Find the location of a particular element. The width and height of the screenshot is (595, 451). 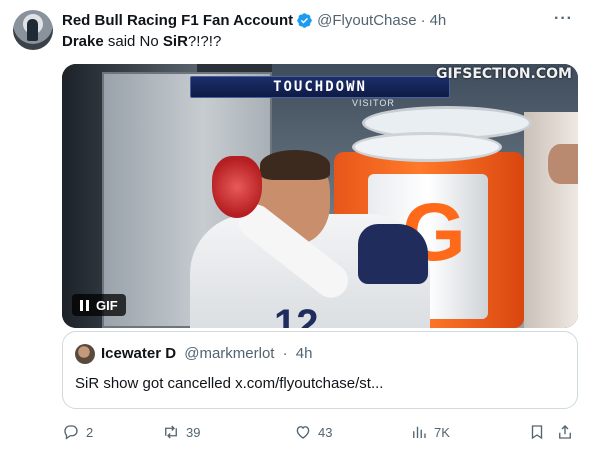

quoted-tweet-timestamp: 4h is located at coordinates (304, 353).